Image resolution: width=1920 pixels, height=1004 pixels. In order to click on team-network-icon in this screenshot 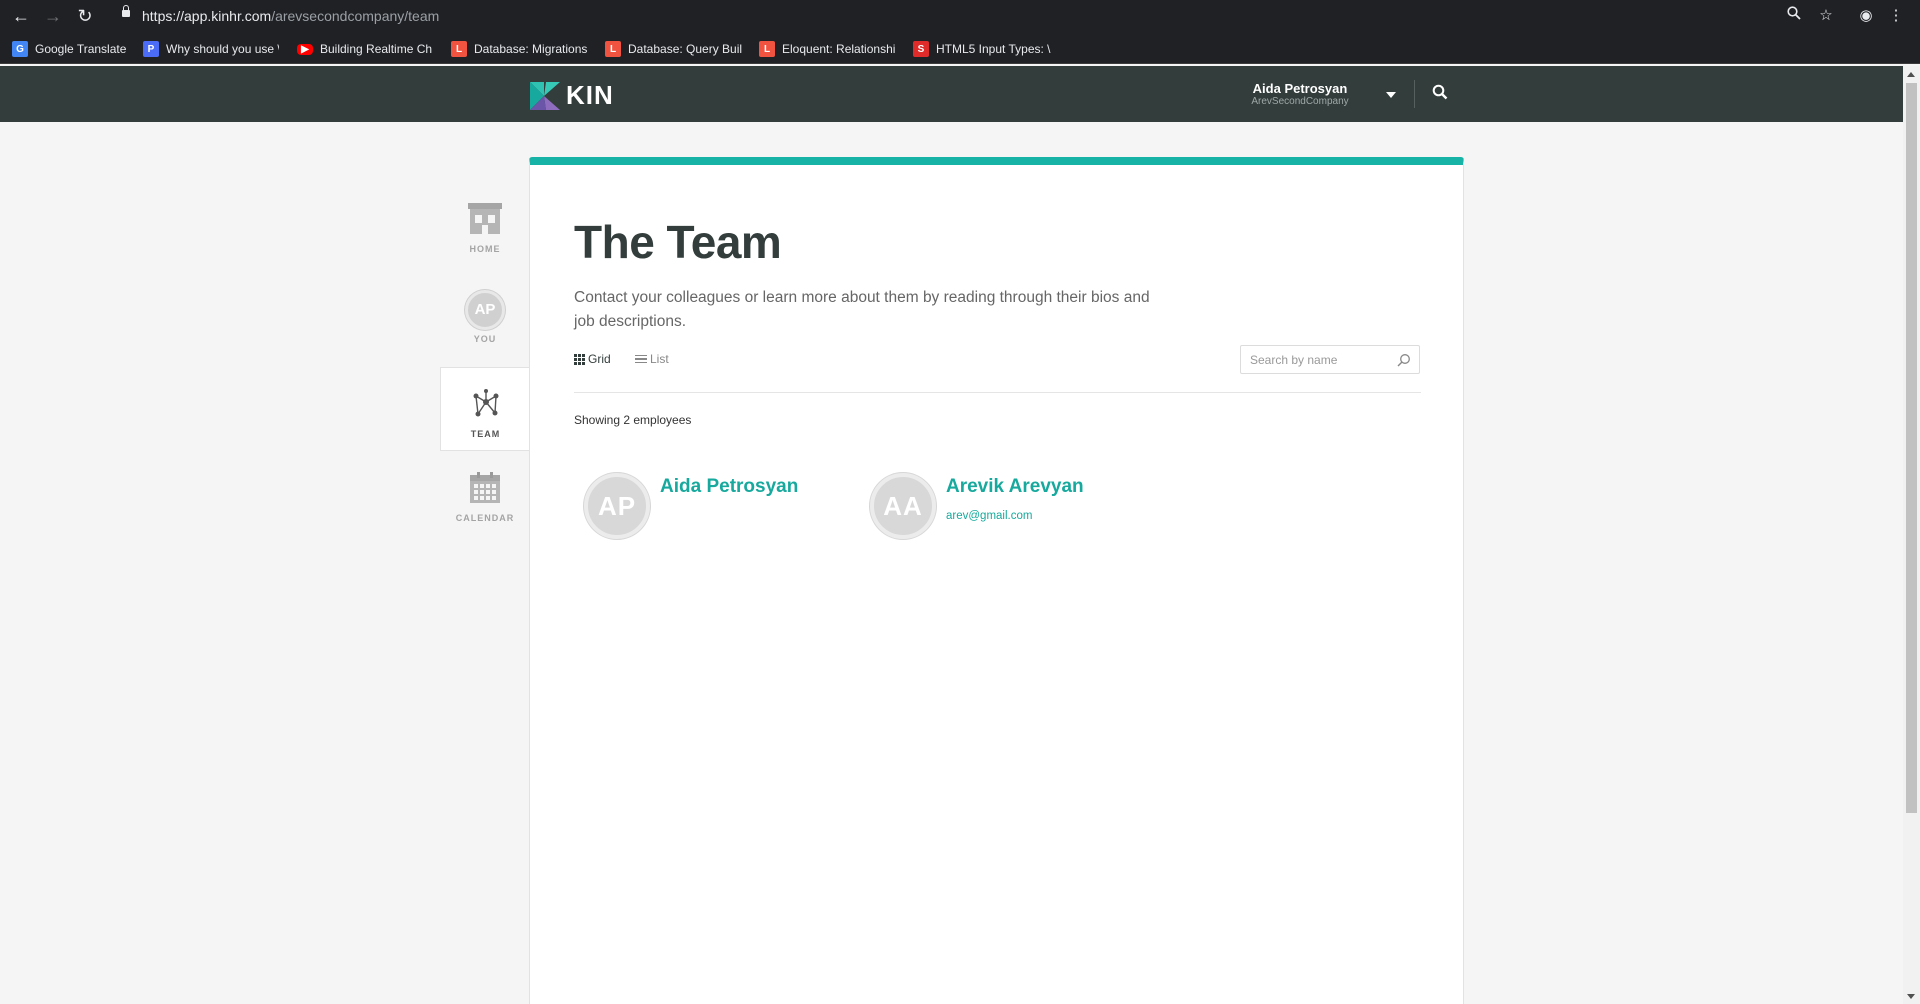, I will do `click(485, 403)`.